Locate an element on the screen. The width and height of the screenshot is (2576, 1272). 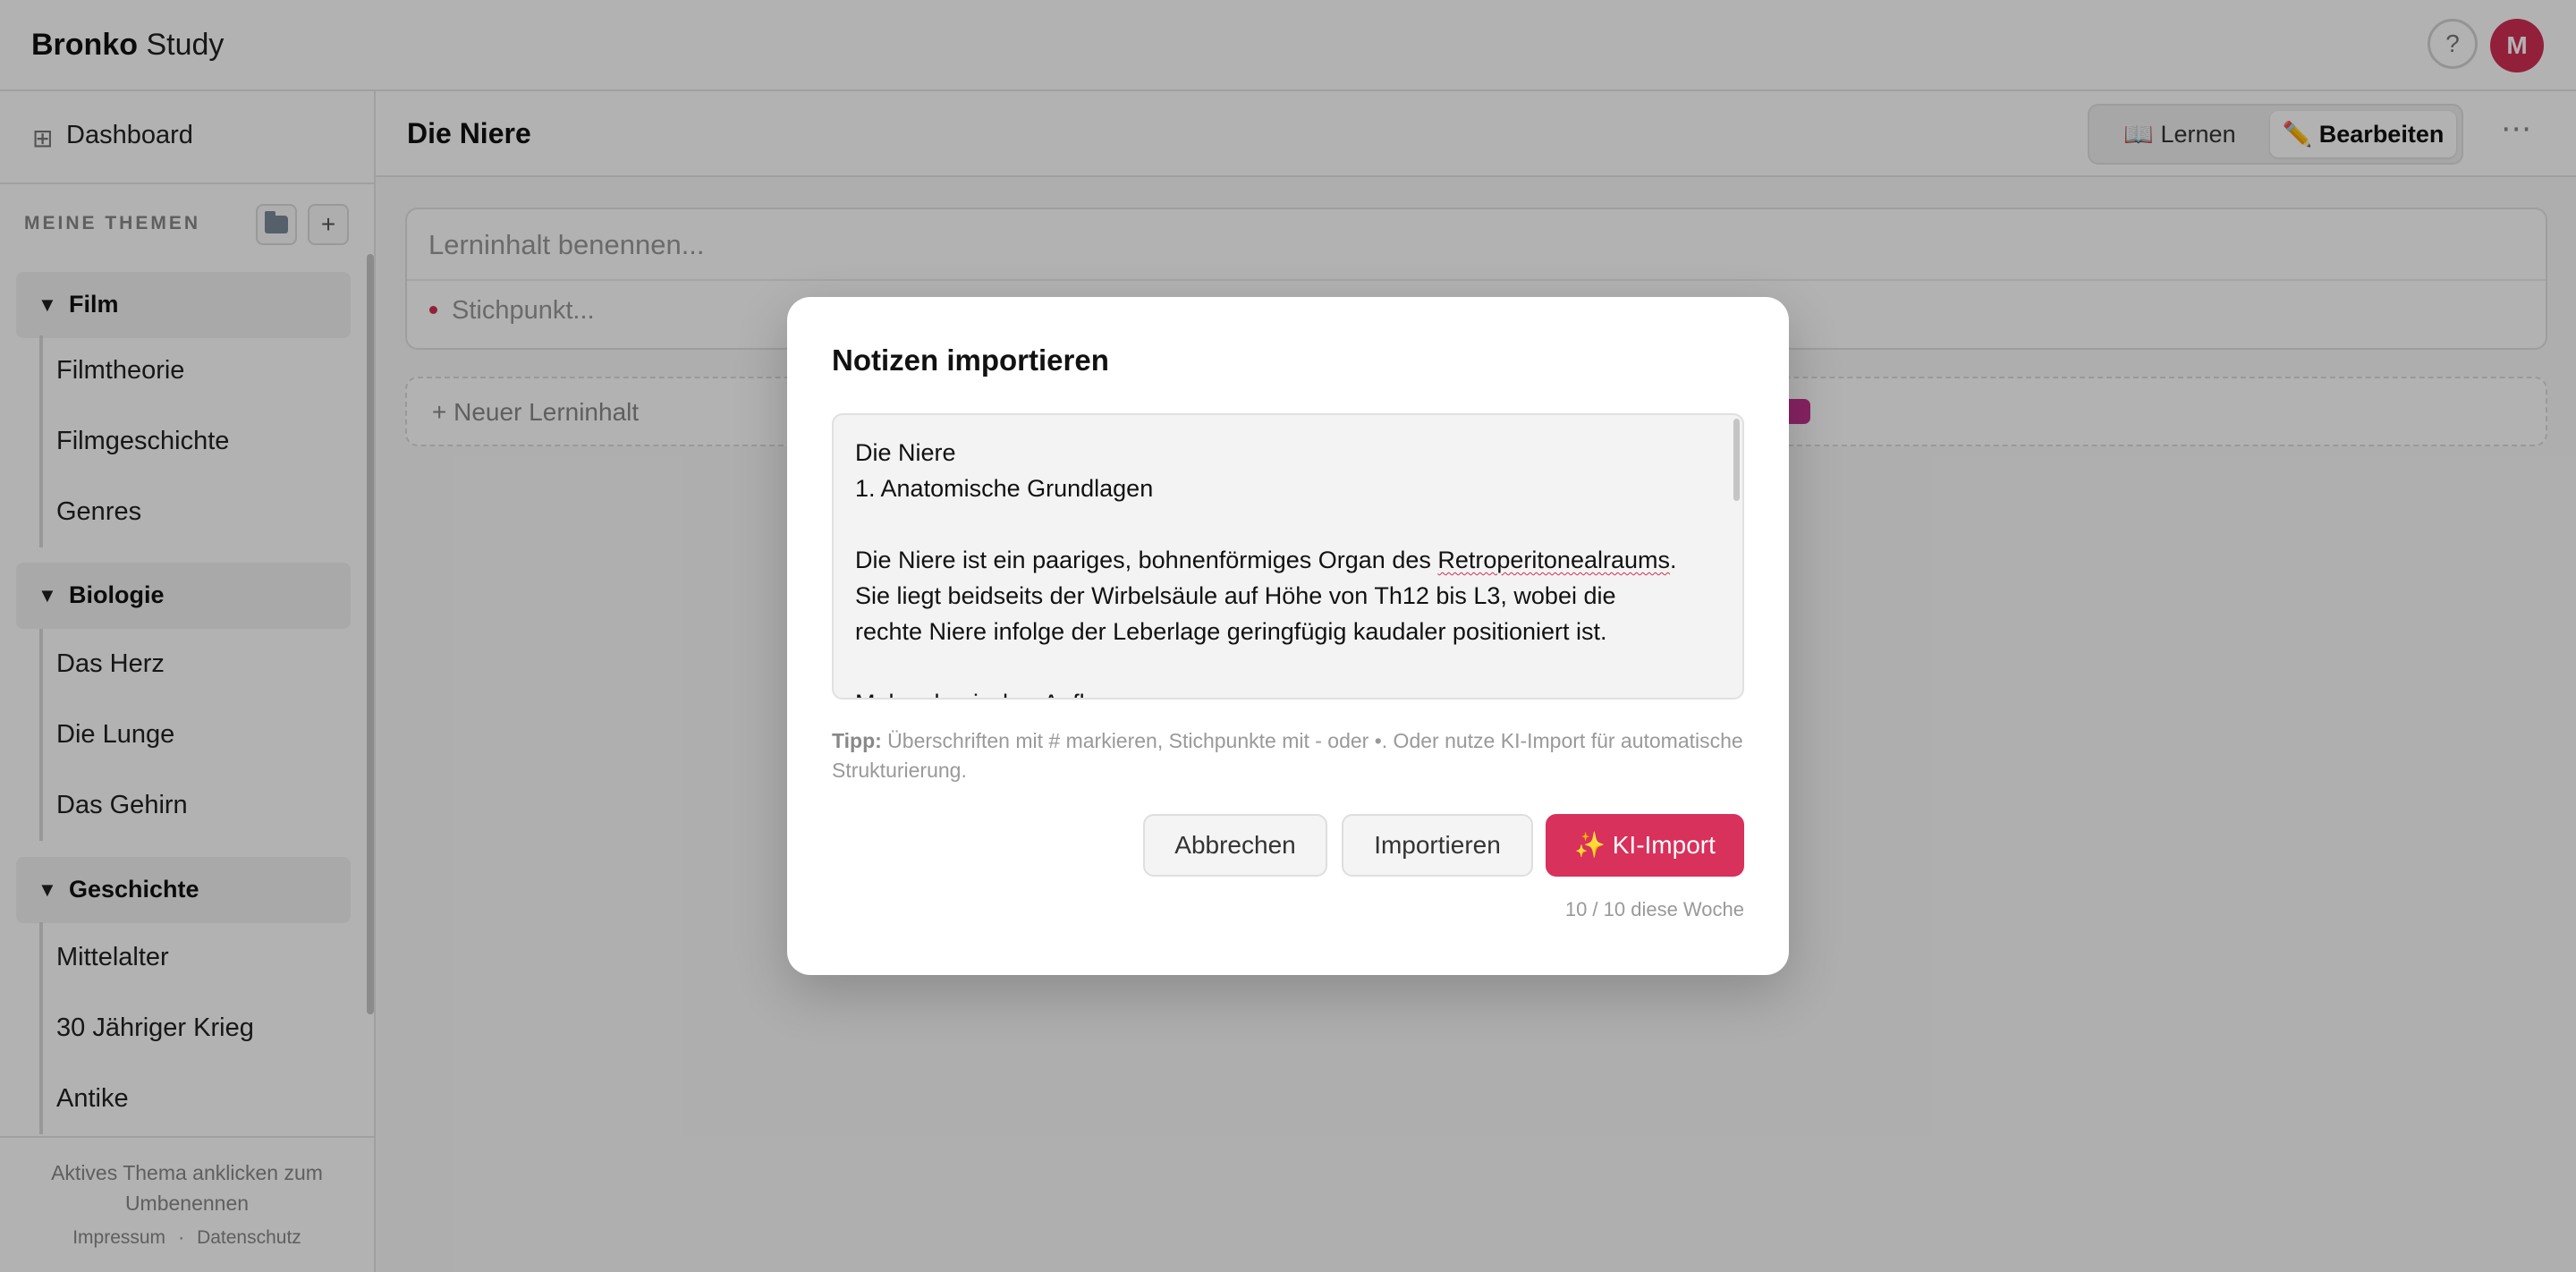
usage-quota: 10 / 10 diese Woche is located at coordinates (1654, 909).